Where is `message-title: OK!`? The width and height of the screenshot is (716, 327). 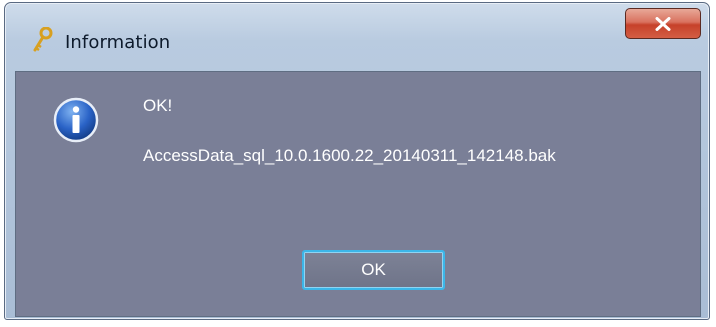
message-title: OK! is located at coordinates (158, 105).